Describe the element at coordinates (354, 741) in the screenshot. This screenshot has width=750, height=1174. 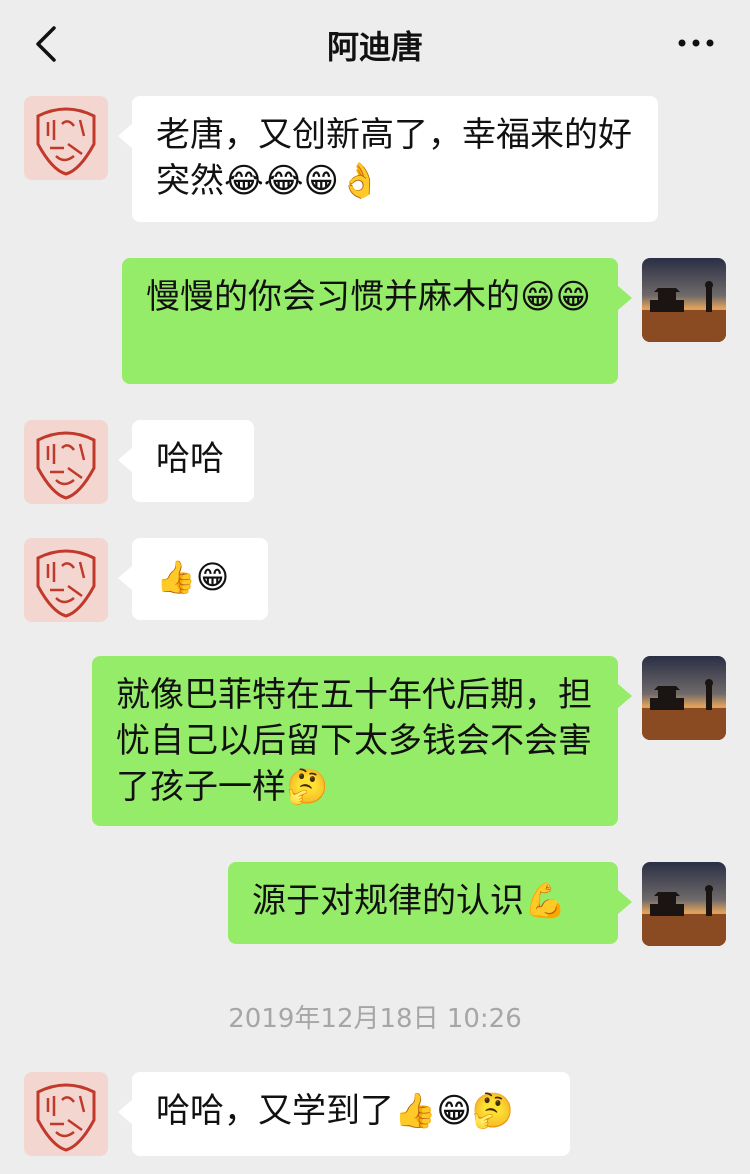
I see `message-text: 就像巴菲特在五十年代后期，担忧自己以后留下太多钱会不会害了孩子一样🤔` at that location.